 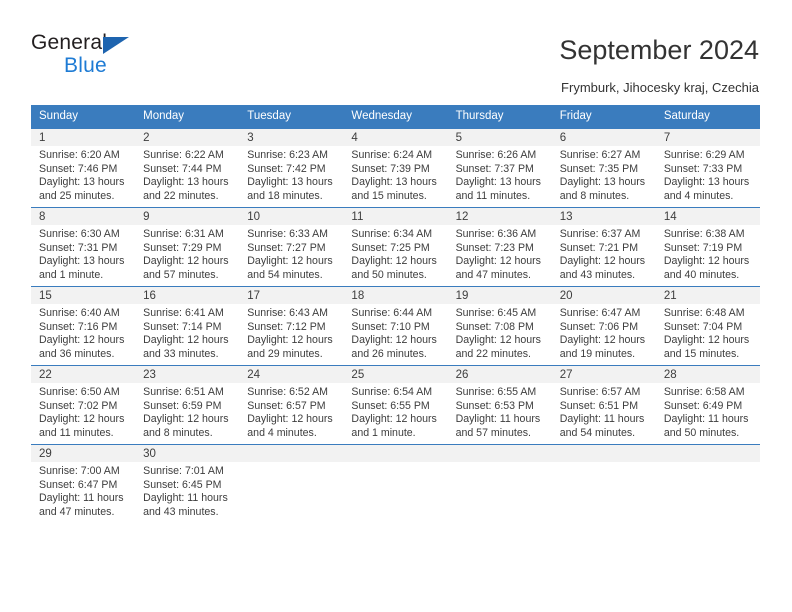 I want to click on day-cell-inner, so click(x=603, y=484).